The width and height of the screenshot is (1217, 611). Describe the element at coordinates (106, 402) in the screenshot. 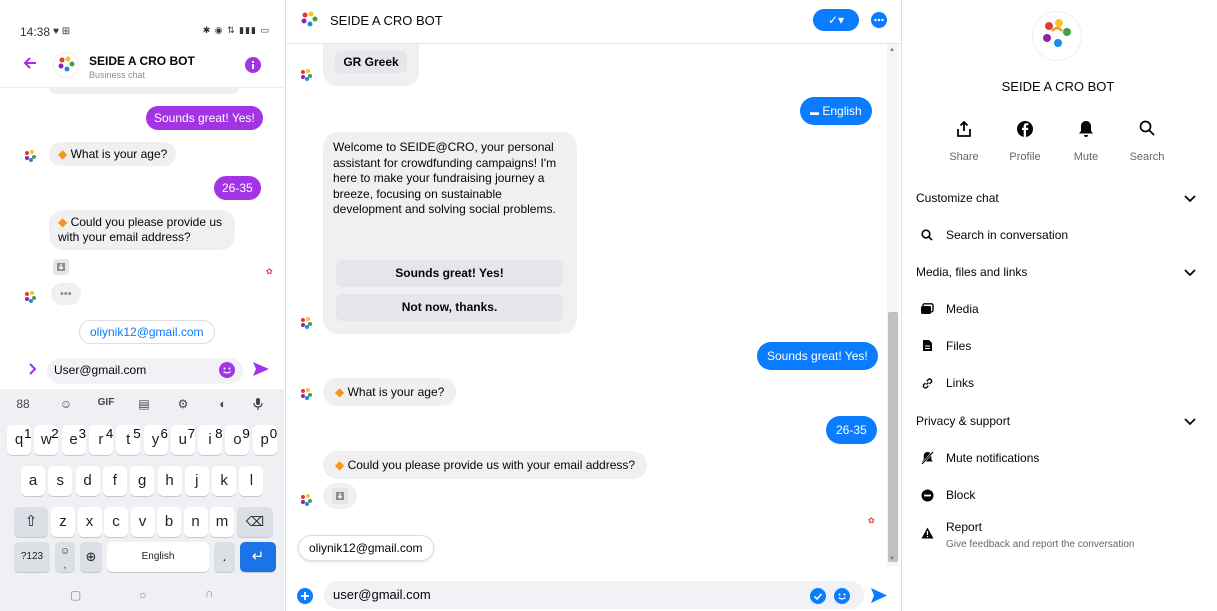

I see `kb-gif-button: GIF` at that location.